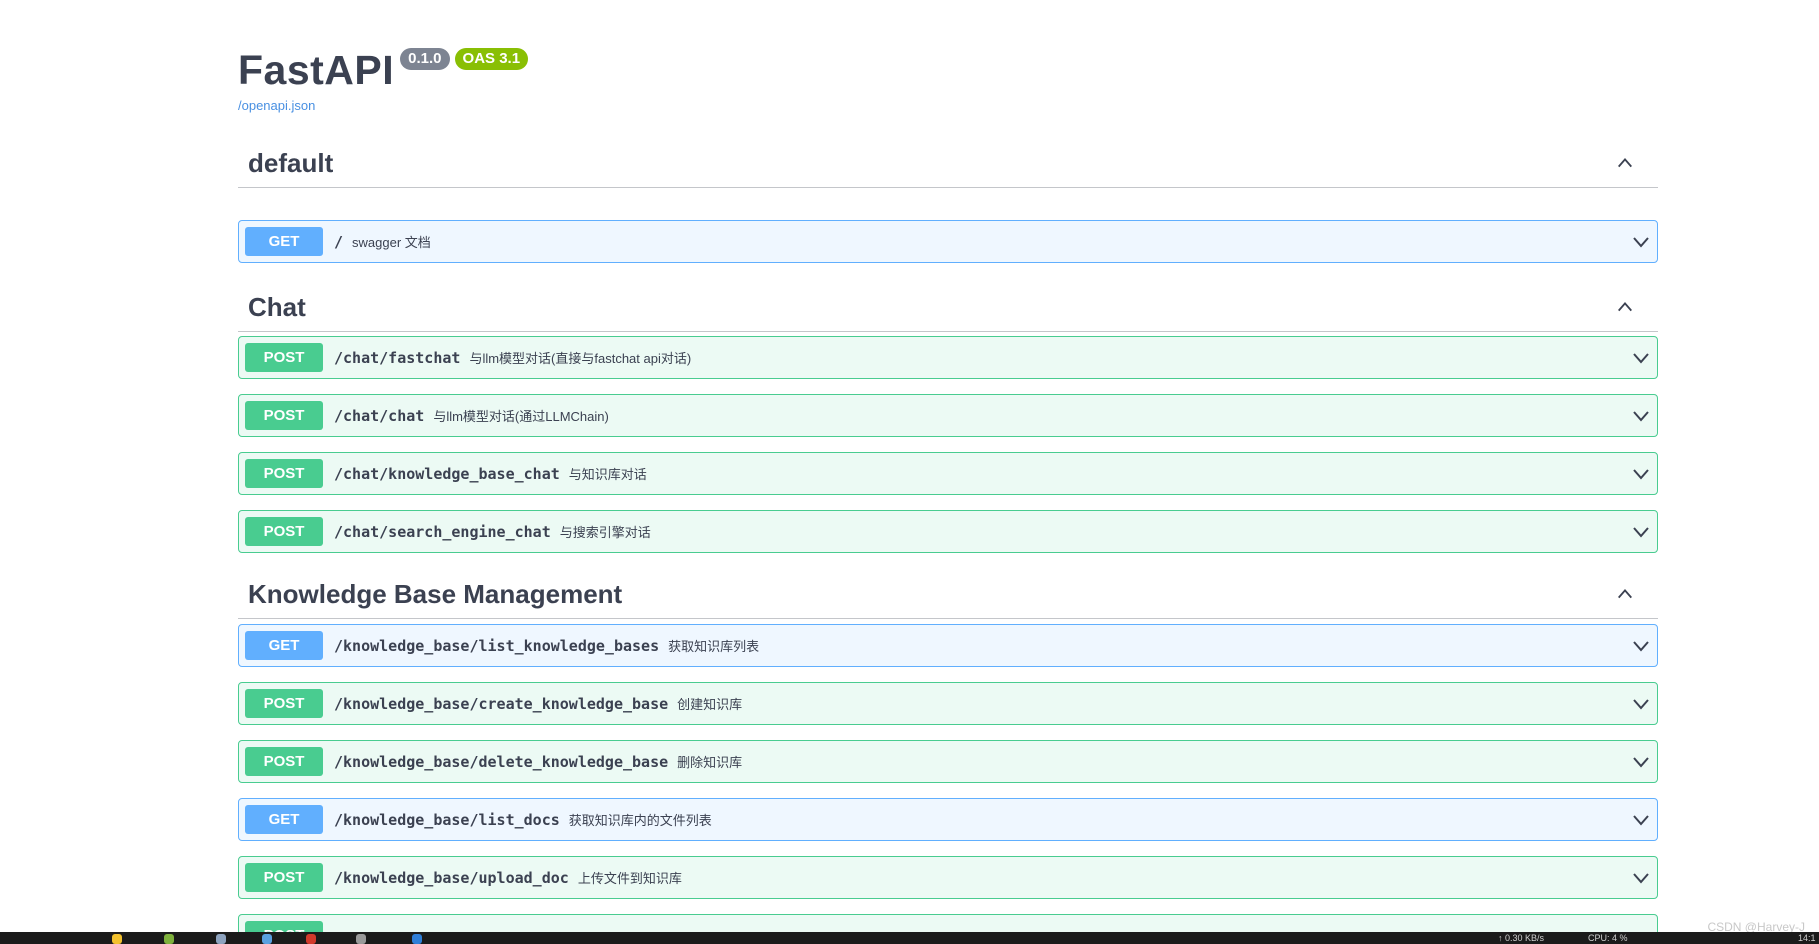 Image resolution: width=1819 pixels, height=944 pixels. I want to click on version-badge: 0.1.0, so click(425, 59).